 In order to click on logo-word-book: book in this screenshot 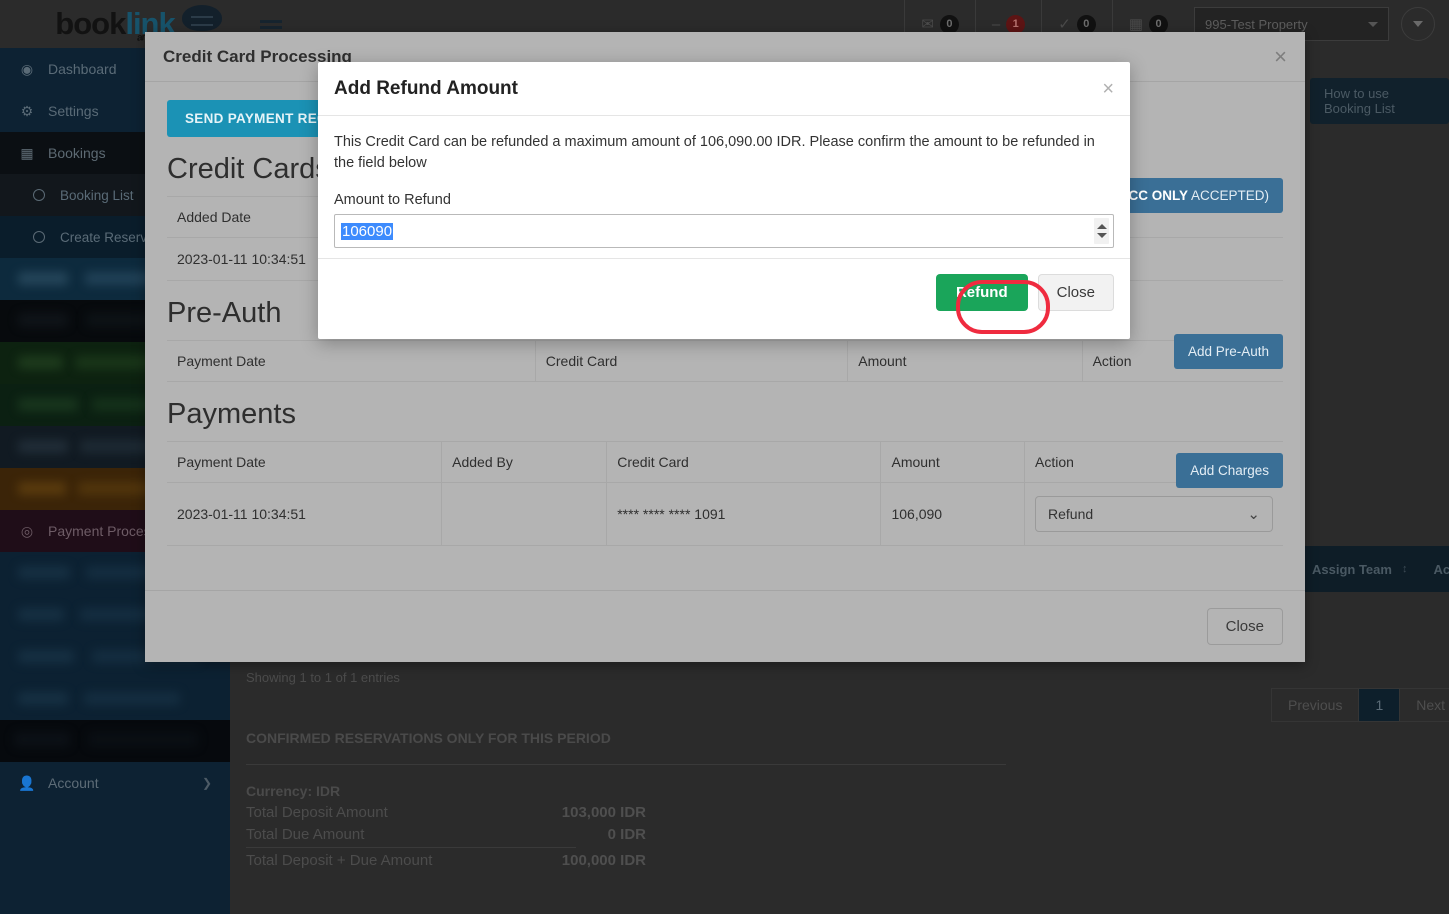, I will do `click(90, 23)`.